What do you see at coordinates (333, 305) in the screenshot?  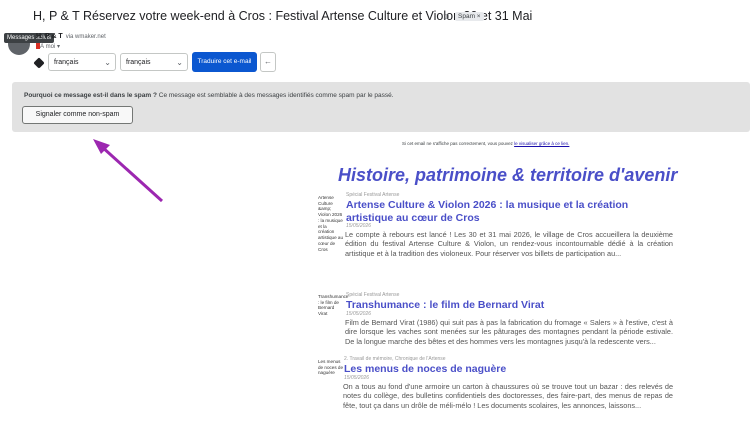 I see `article-thumbnail: Transhumance : le film de Bernard Virat` at bounding box center [333, 305].